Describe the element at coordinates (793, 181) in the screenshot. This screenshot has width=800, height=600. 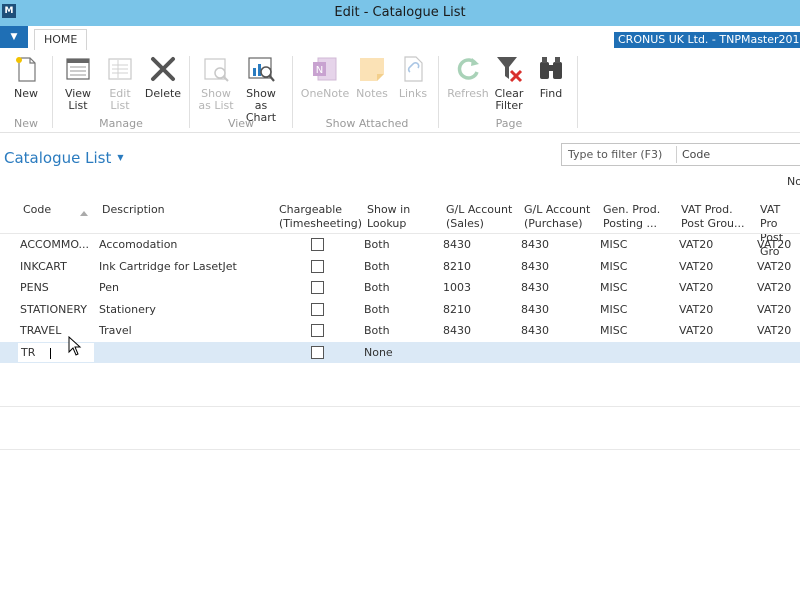
I see `no-filter-text: No` at that location.